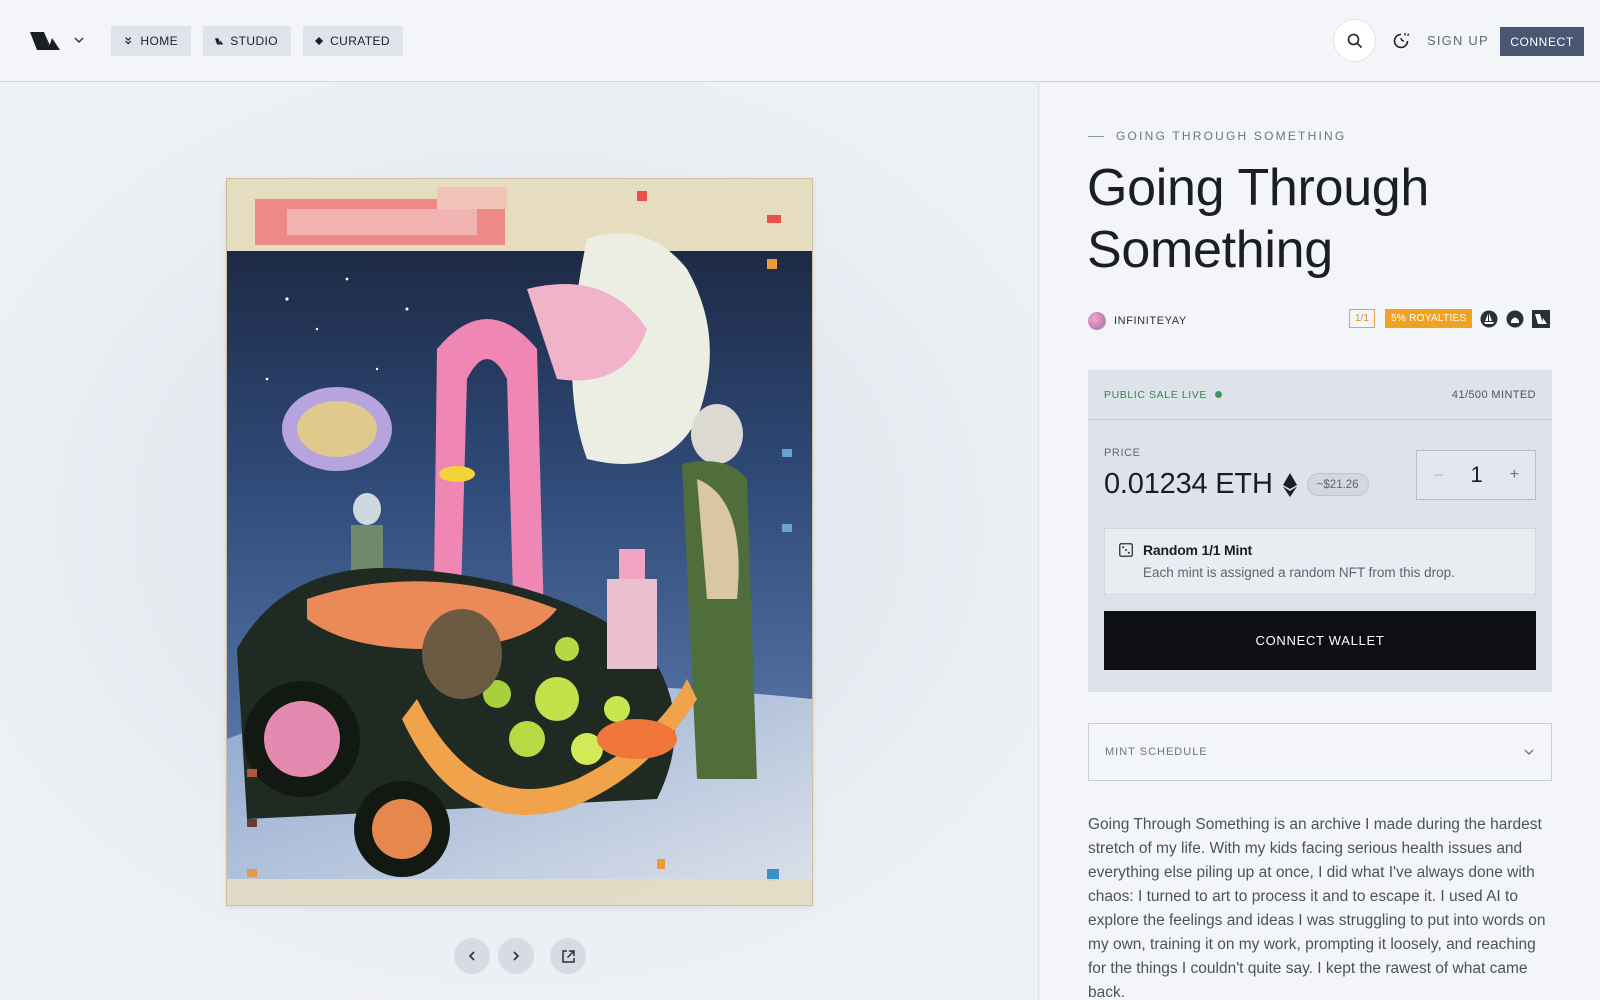 This screenshot has height=1000, width=1600. I want to click on top-bar: HOME STUDIO CURATED SIGN UP CONNECT, so click(800, 41).